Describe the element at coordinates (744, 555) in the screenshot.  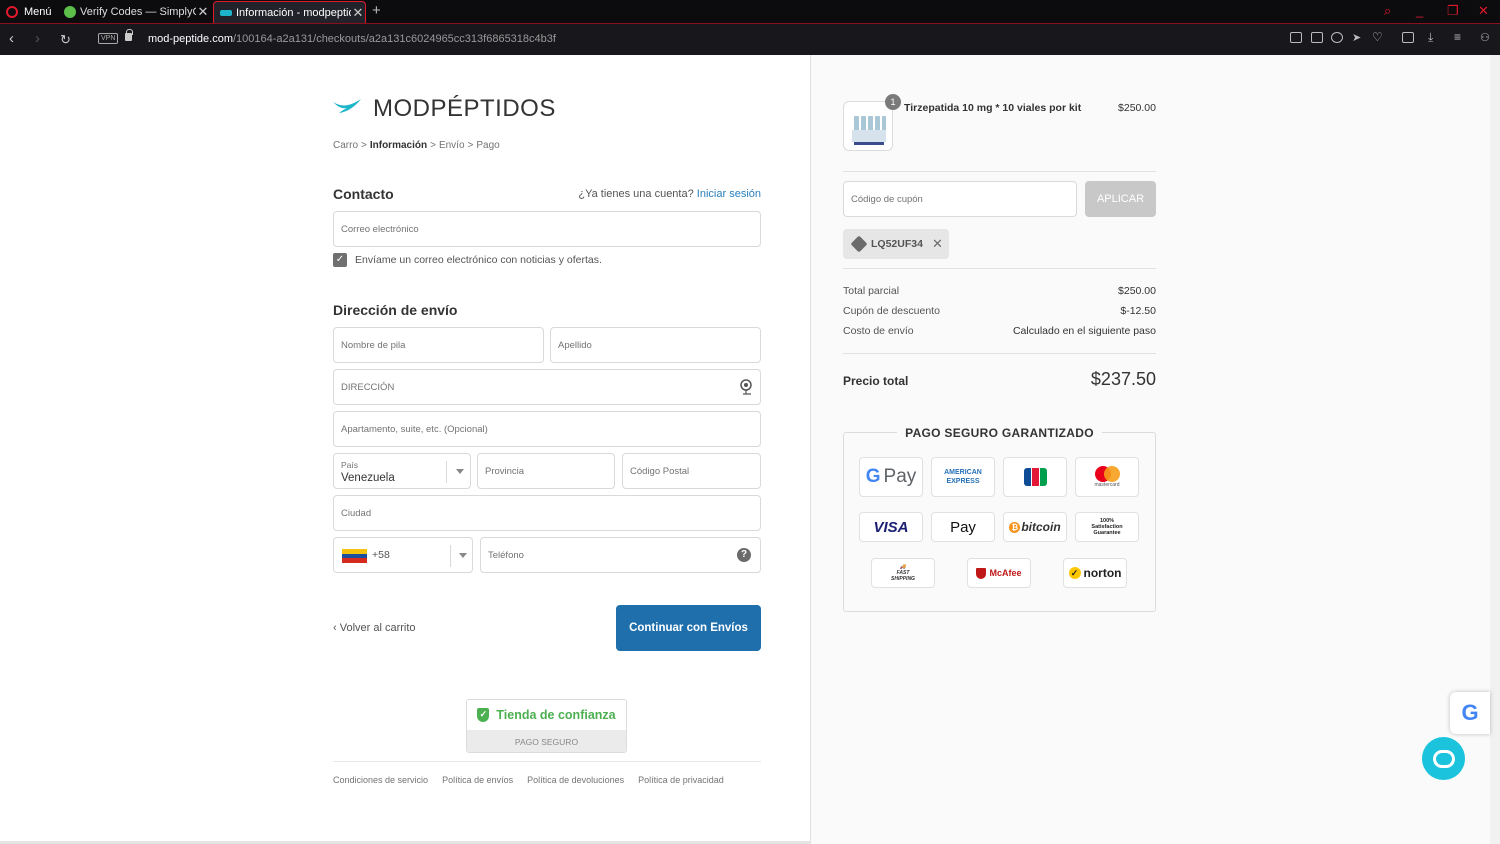
I see `help-icon: ?` at that location.